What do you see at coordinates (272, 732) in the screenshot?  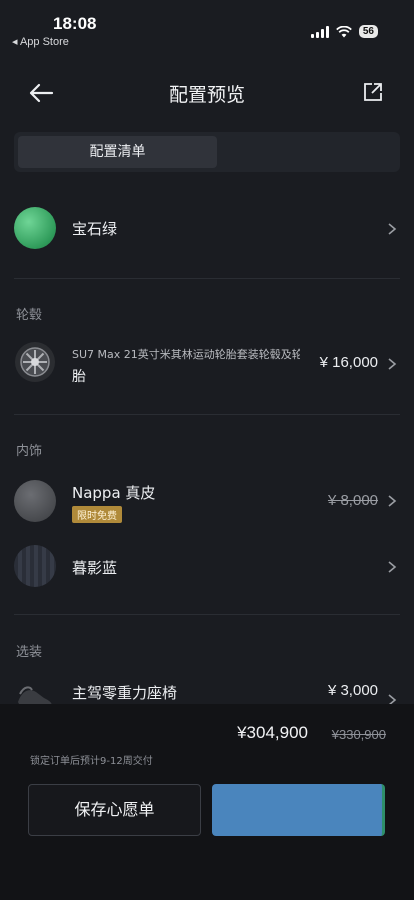 I see `total-price: ¥304,900` at bounding box center [272, 732].